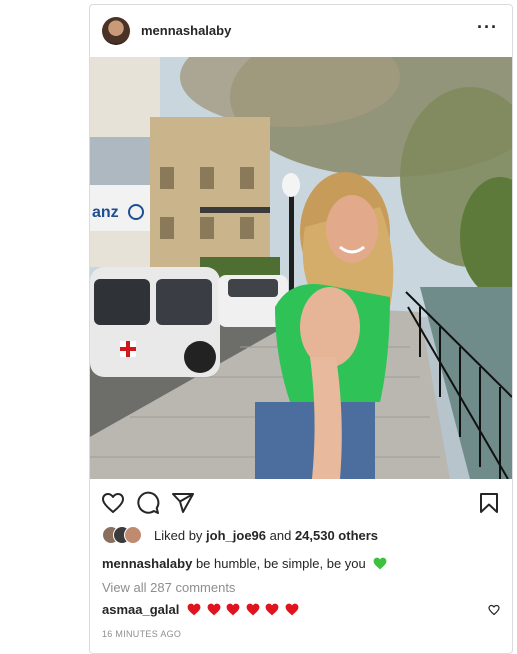 The width and height of the screenshot is (517, 654). Describe the element at coordinates (148, 503) in the screenshot. I see `speech-bubble-icon` at that location.